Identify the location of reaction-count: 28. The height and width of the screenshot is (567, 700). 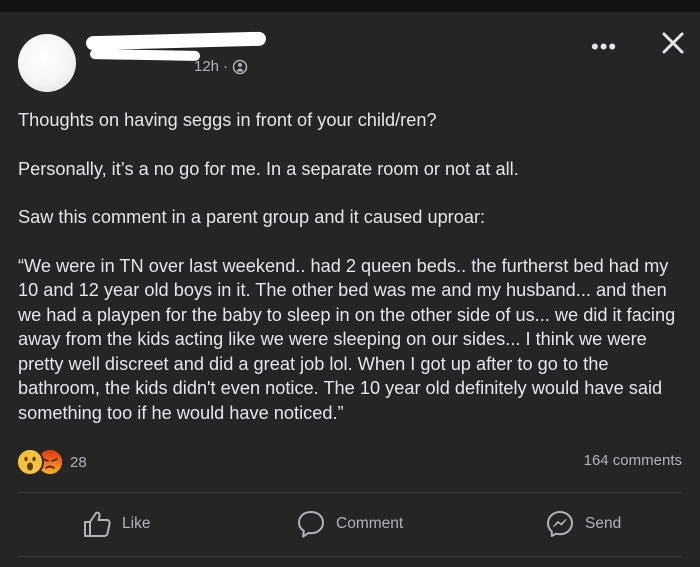
(78, 462).